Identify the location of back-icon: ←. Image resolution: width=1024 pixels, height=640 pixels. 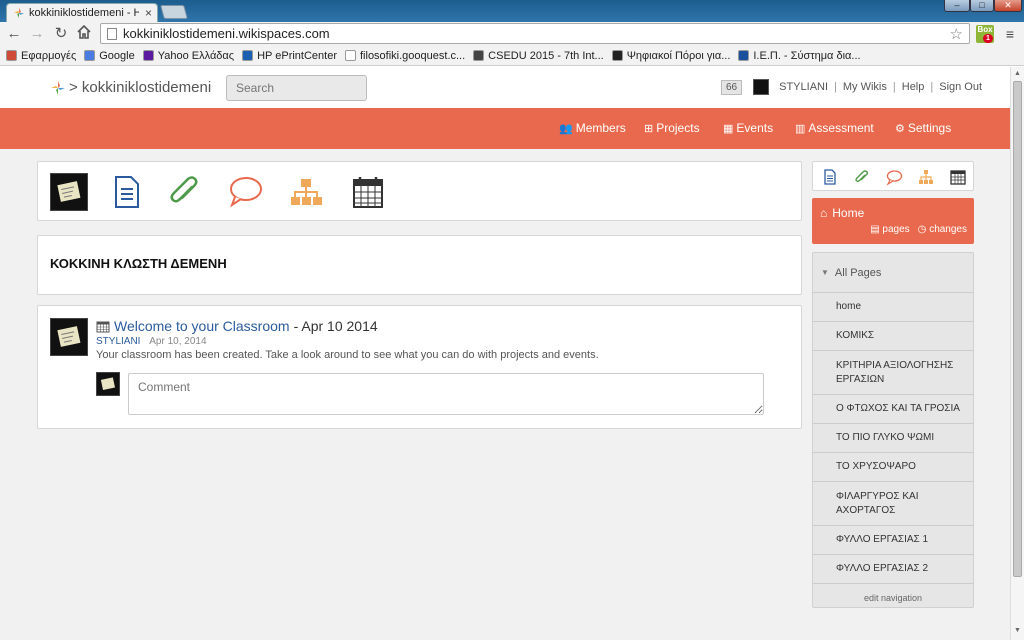
(14, 34).